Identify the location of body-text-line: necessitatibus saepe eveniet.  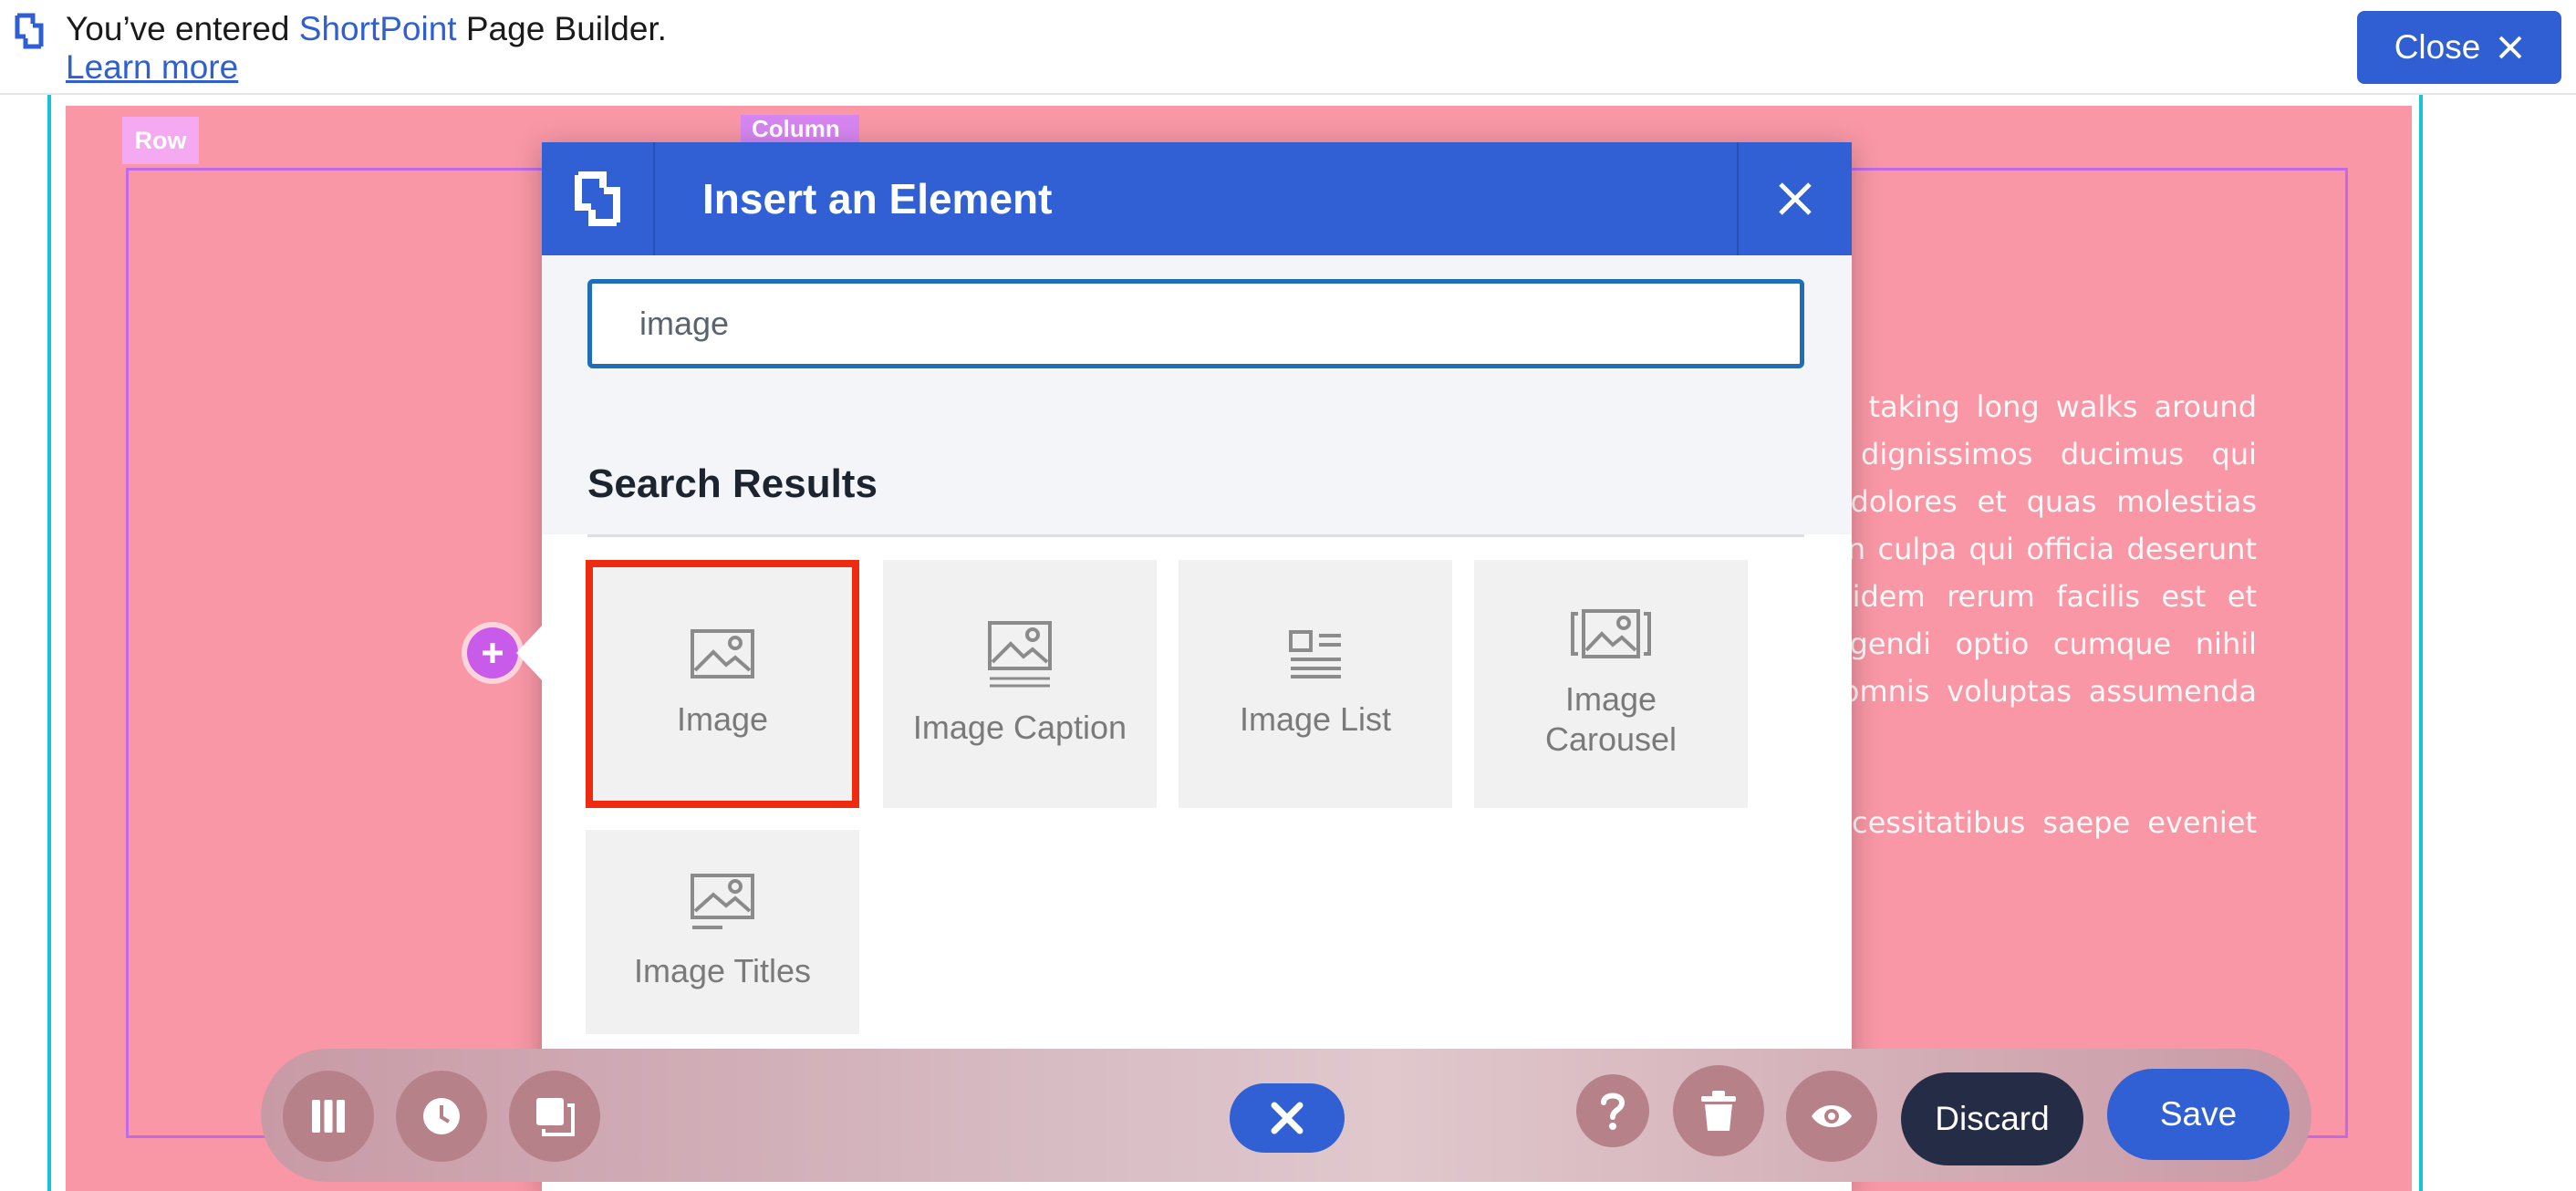
(2036, 822).